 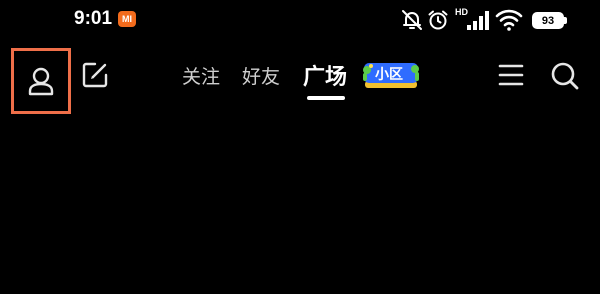 I want to click on profile-icon, so click(x=41, y=81).